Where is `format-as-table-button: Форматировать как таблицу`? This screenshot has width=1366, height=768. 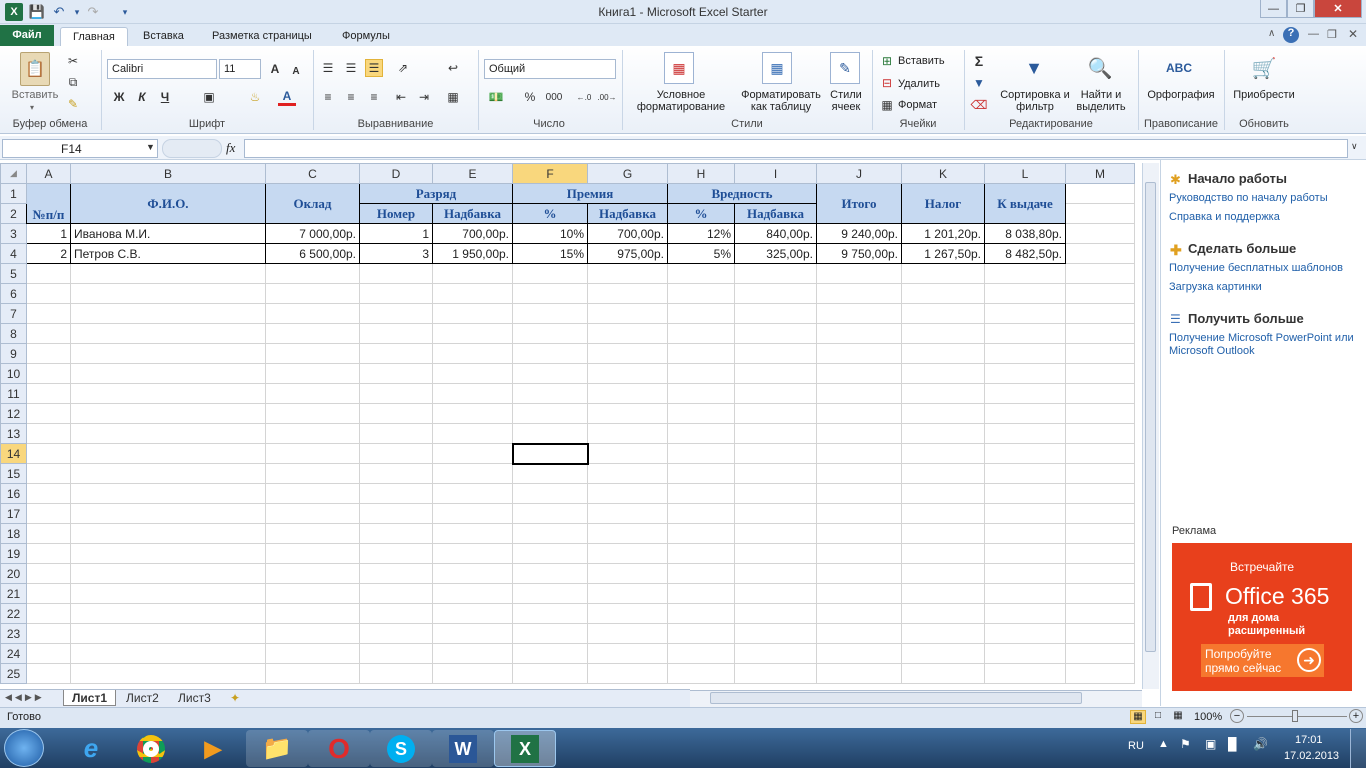
format-as-table-button: Форматировать как таблицу is located at coordinates (781, 101).